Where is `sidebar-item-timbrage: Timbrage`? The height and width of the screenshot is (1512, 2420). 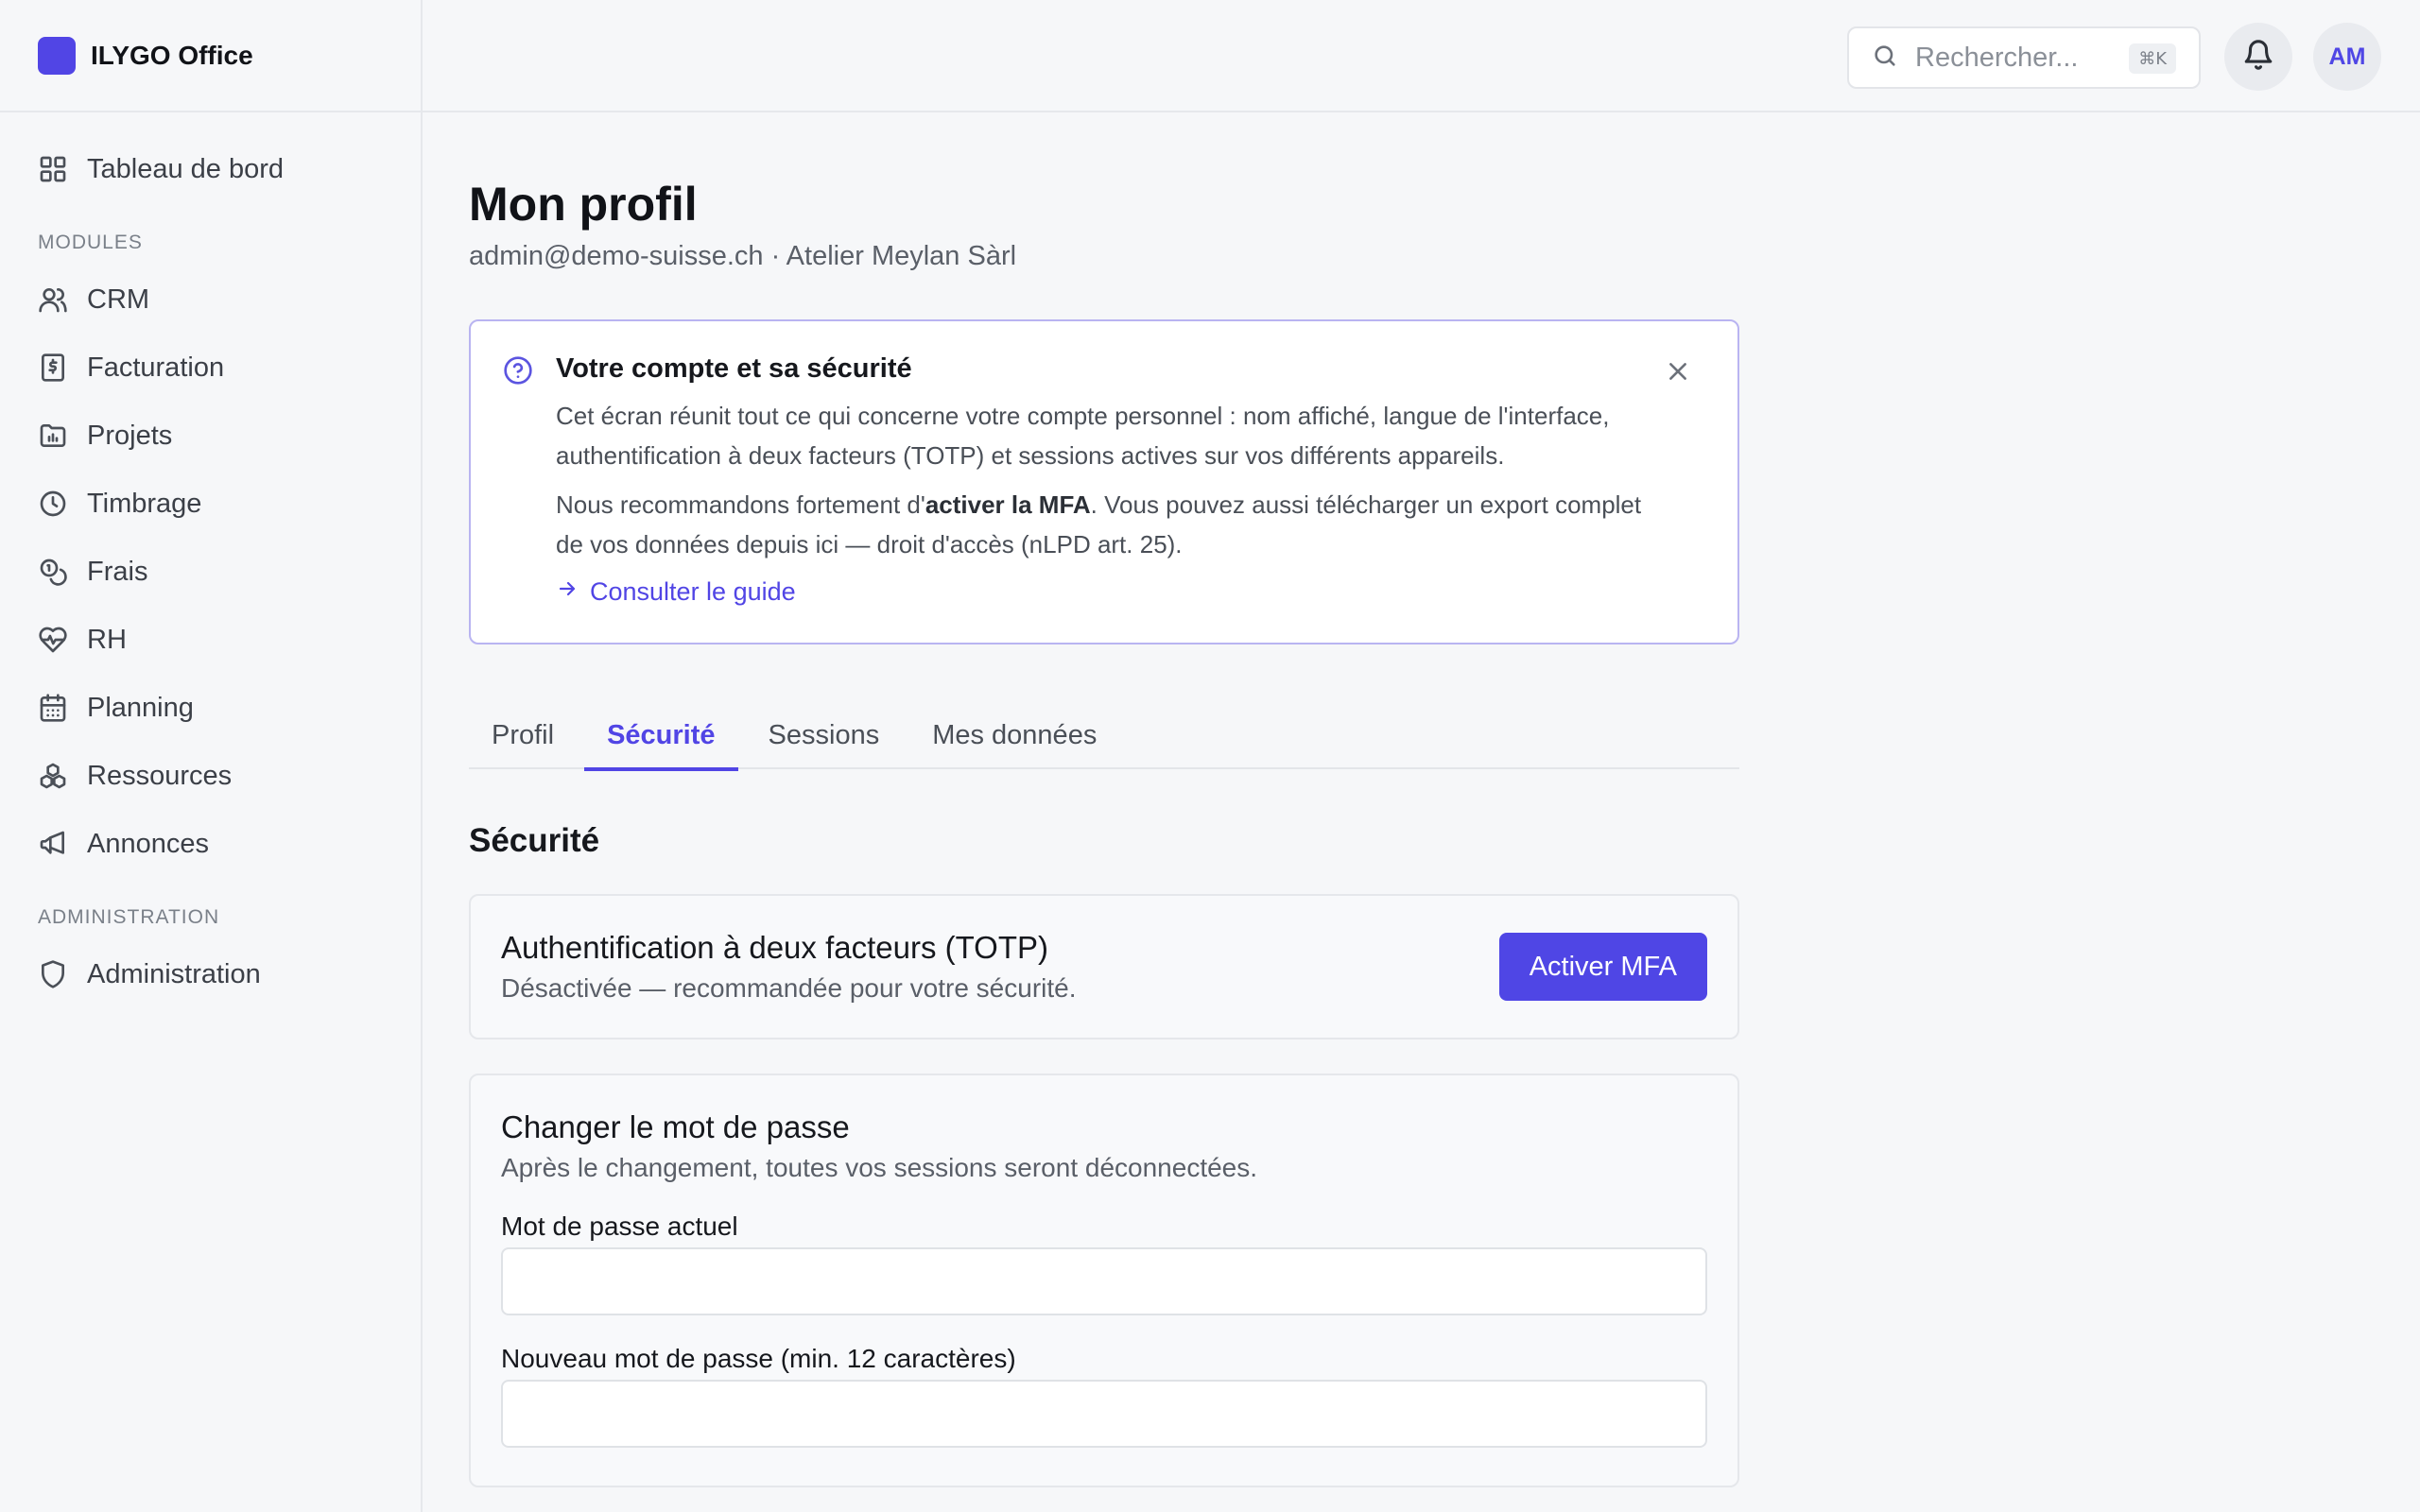
sidebar-item-timbrage: Timbrage is located at coordinates (210, 504).